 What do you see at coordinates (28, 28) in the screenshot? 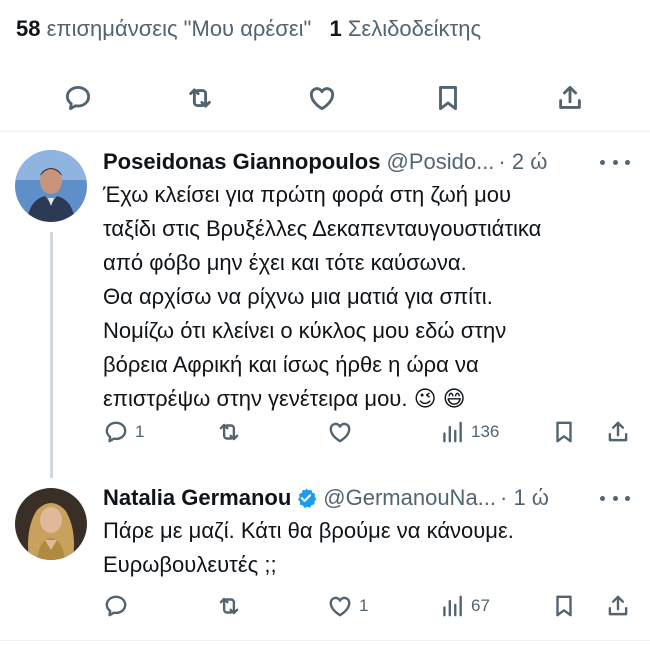
I see `likes-count: 58` at bounding box center [28, 28].